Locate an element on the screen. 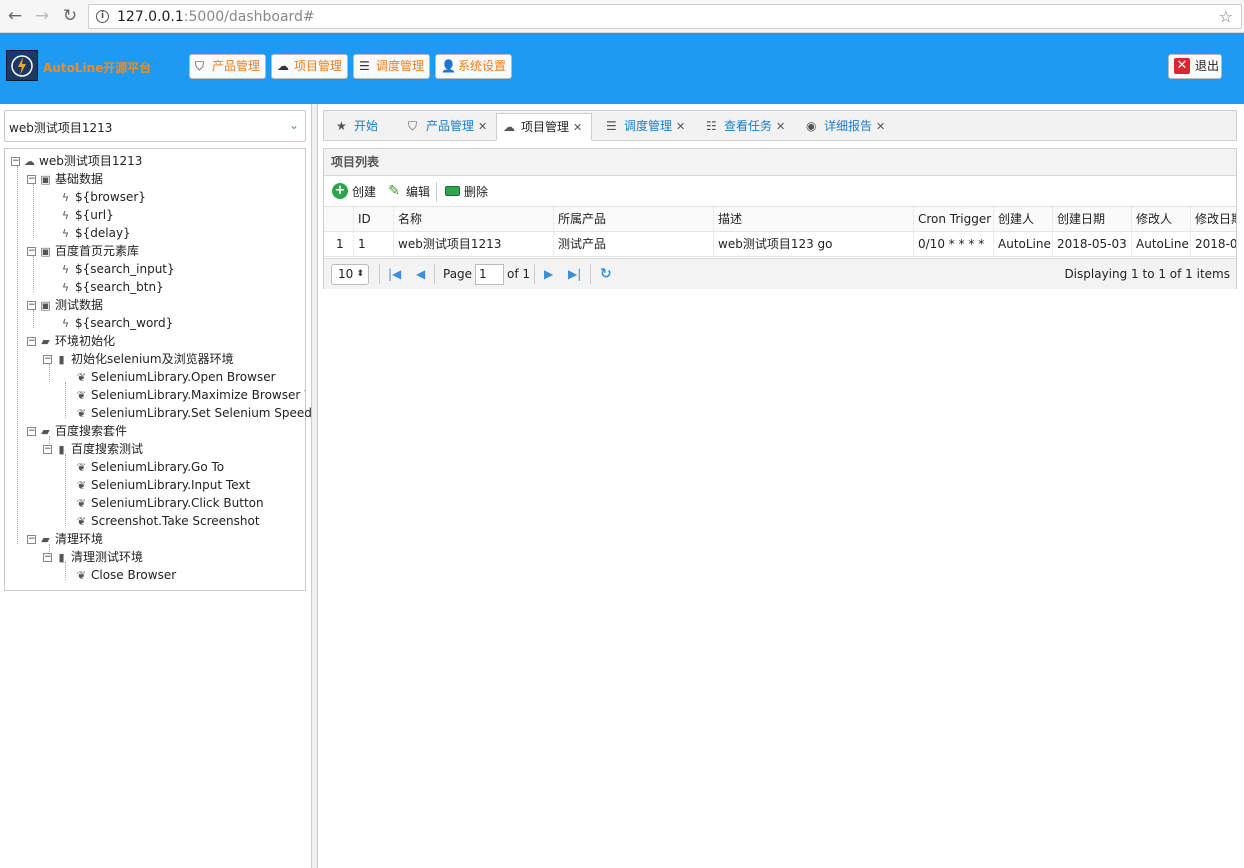  tree-node-project: − ☁ web测试项目1213 is located at coordinates (76, 161).